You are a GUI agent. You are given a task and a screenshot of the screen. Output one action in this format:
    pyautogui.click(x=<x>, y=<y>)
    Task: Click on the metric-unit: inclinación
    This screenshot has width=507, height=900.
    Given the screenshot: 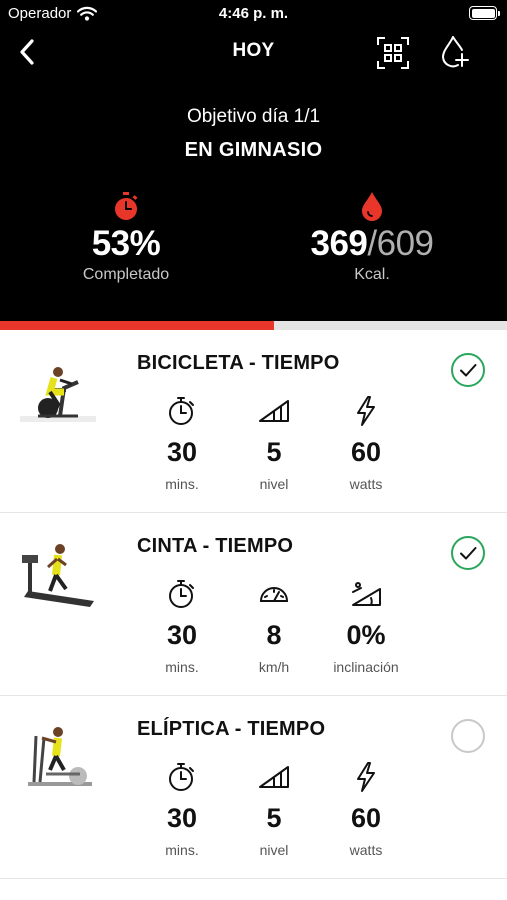 What is the action you would take?
    pyautogui.click(x=366, y=667)
    